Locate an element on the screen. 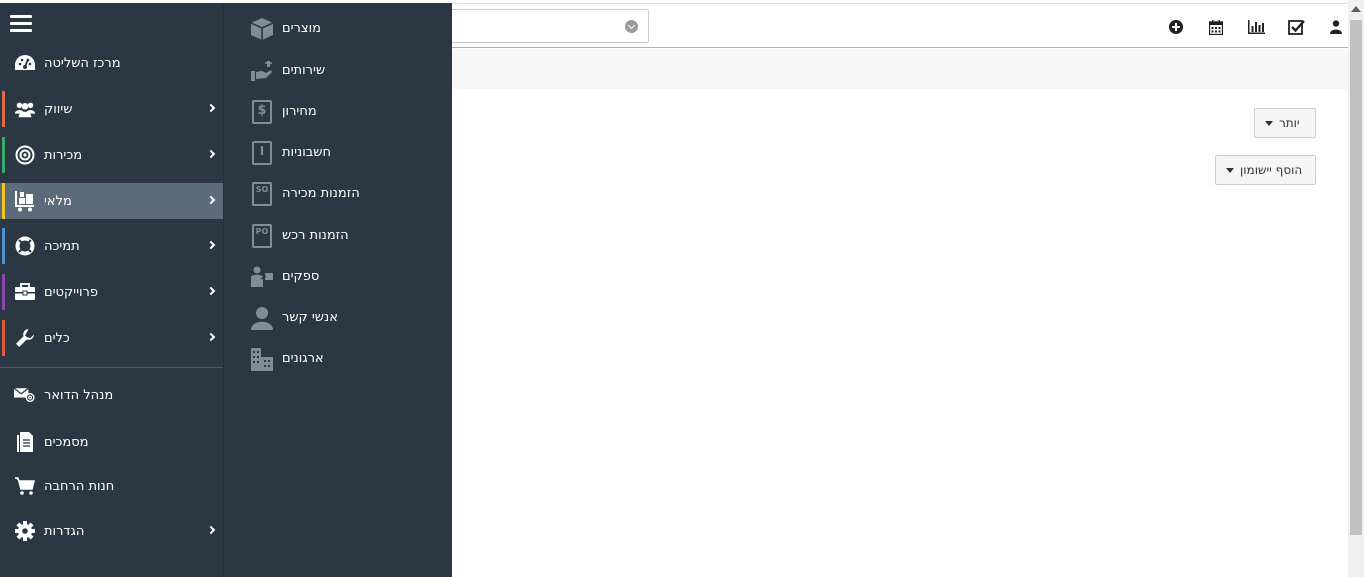  submenu-item-products: מוצרים is located at coordinates (338, 29).